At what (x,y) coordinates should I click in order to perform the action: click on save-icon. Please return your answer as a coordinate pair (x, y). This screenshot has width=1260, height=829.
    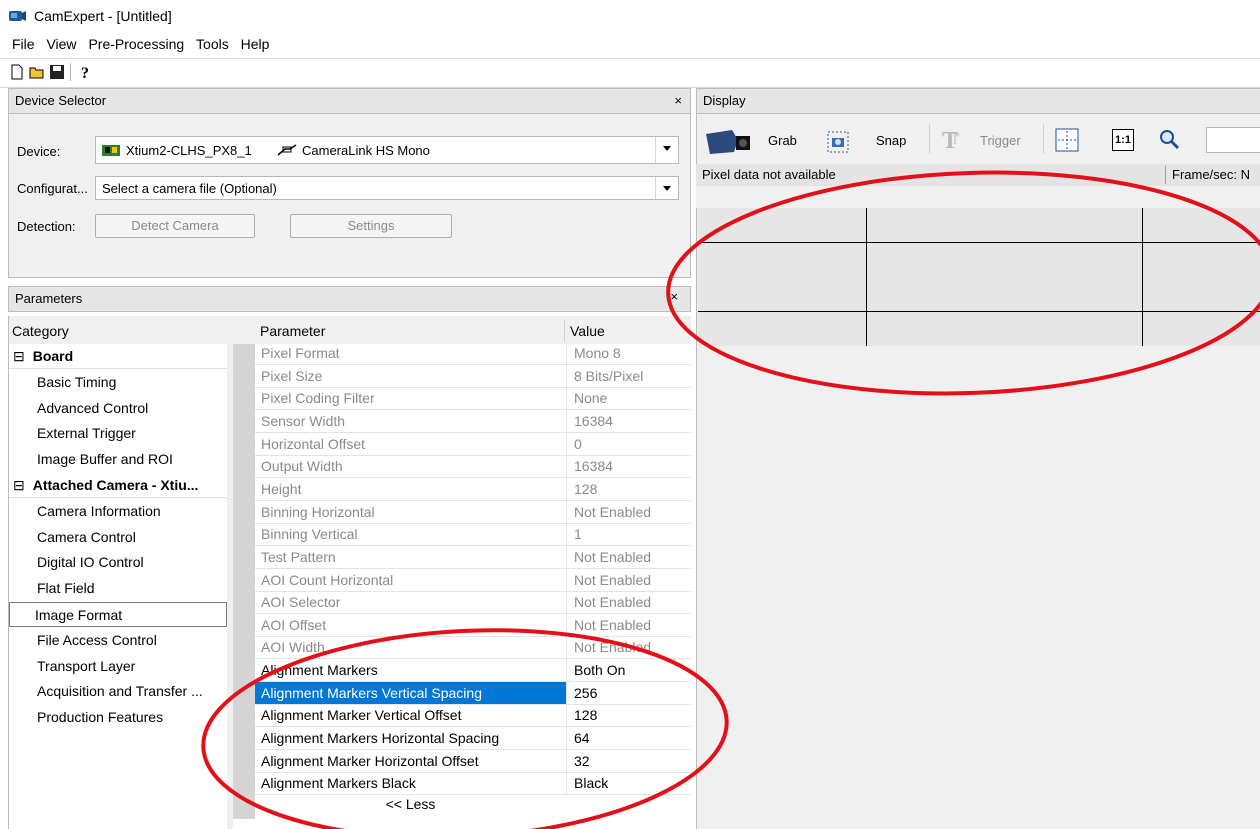
    Looking at the image, I should click on (57, 72).